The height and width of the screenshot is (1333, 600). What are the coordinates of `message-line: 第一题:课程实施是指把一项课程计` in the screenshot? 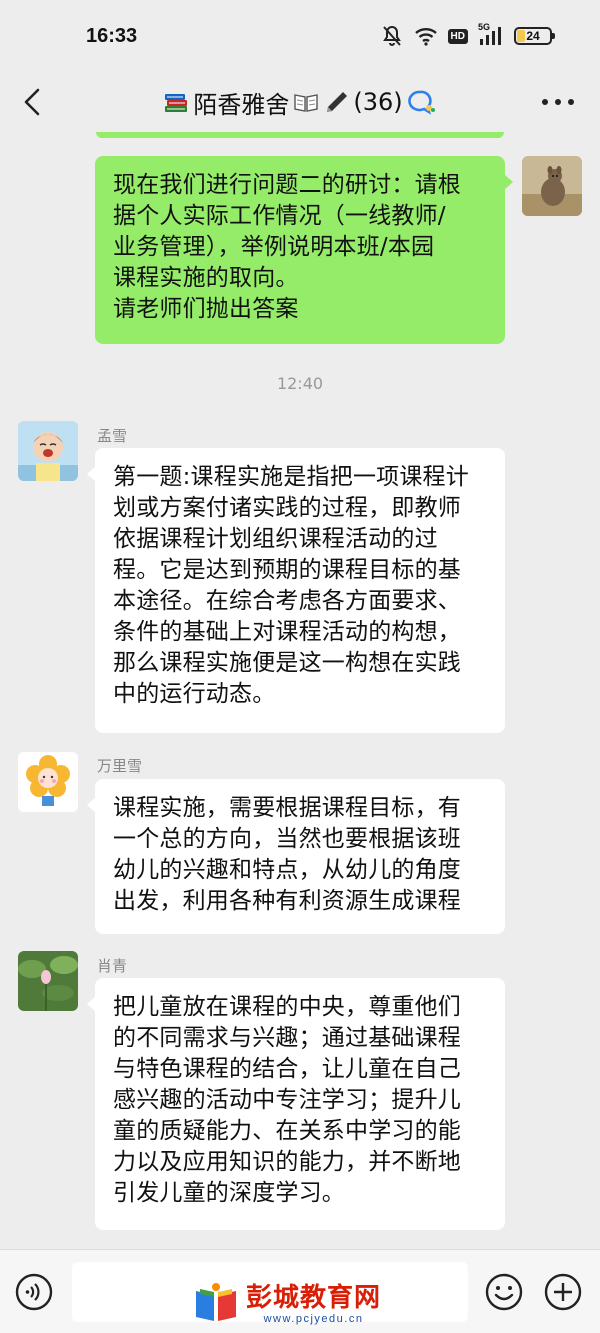 It's located at (291, 477).